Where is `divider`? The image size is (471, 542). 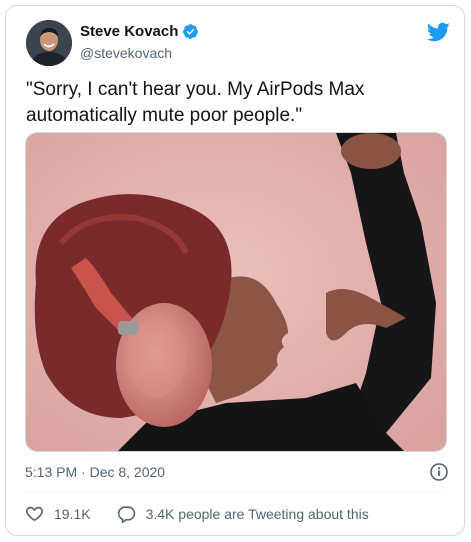
divider is located at coordinates (235, 491).